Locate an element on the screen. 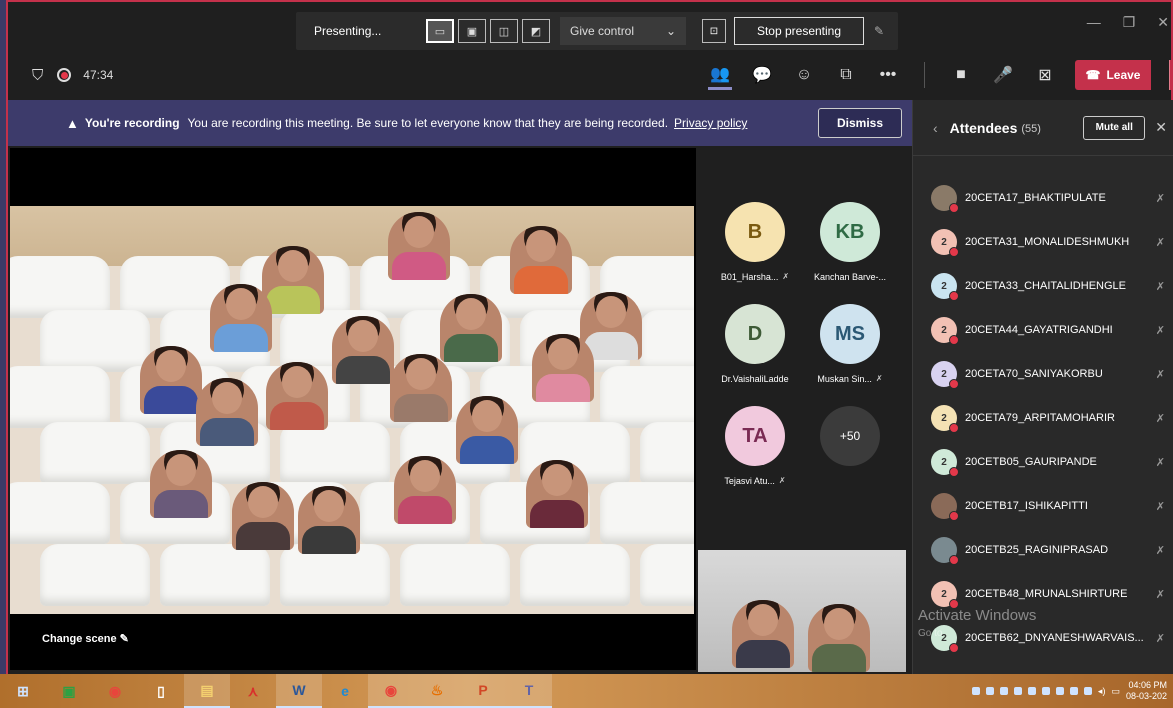 The width and height of the screenshot is (1173, 708). change-scene-label: Change scene is located at coordinates (79, 639).